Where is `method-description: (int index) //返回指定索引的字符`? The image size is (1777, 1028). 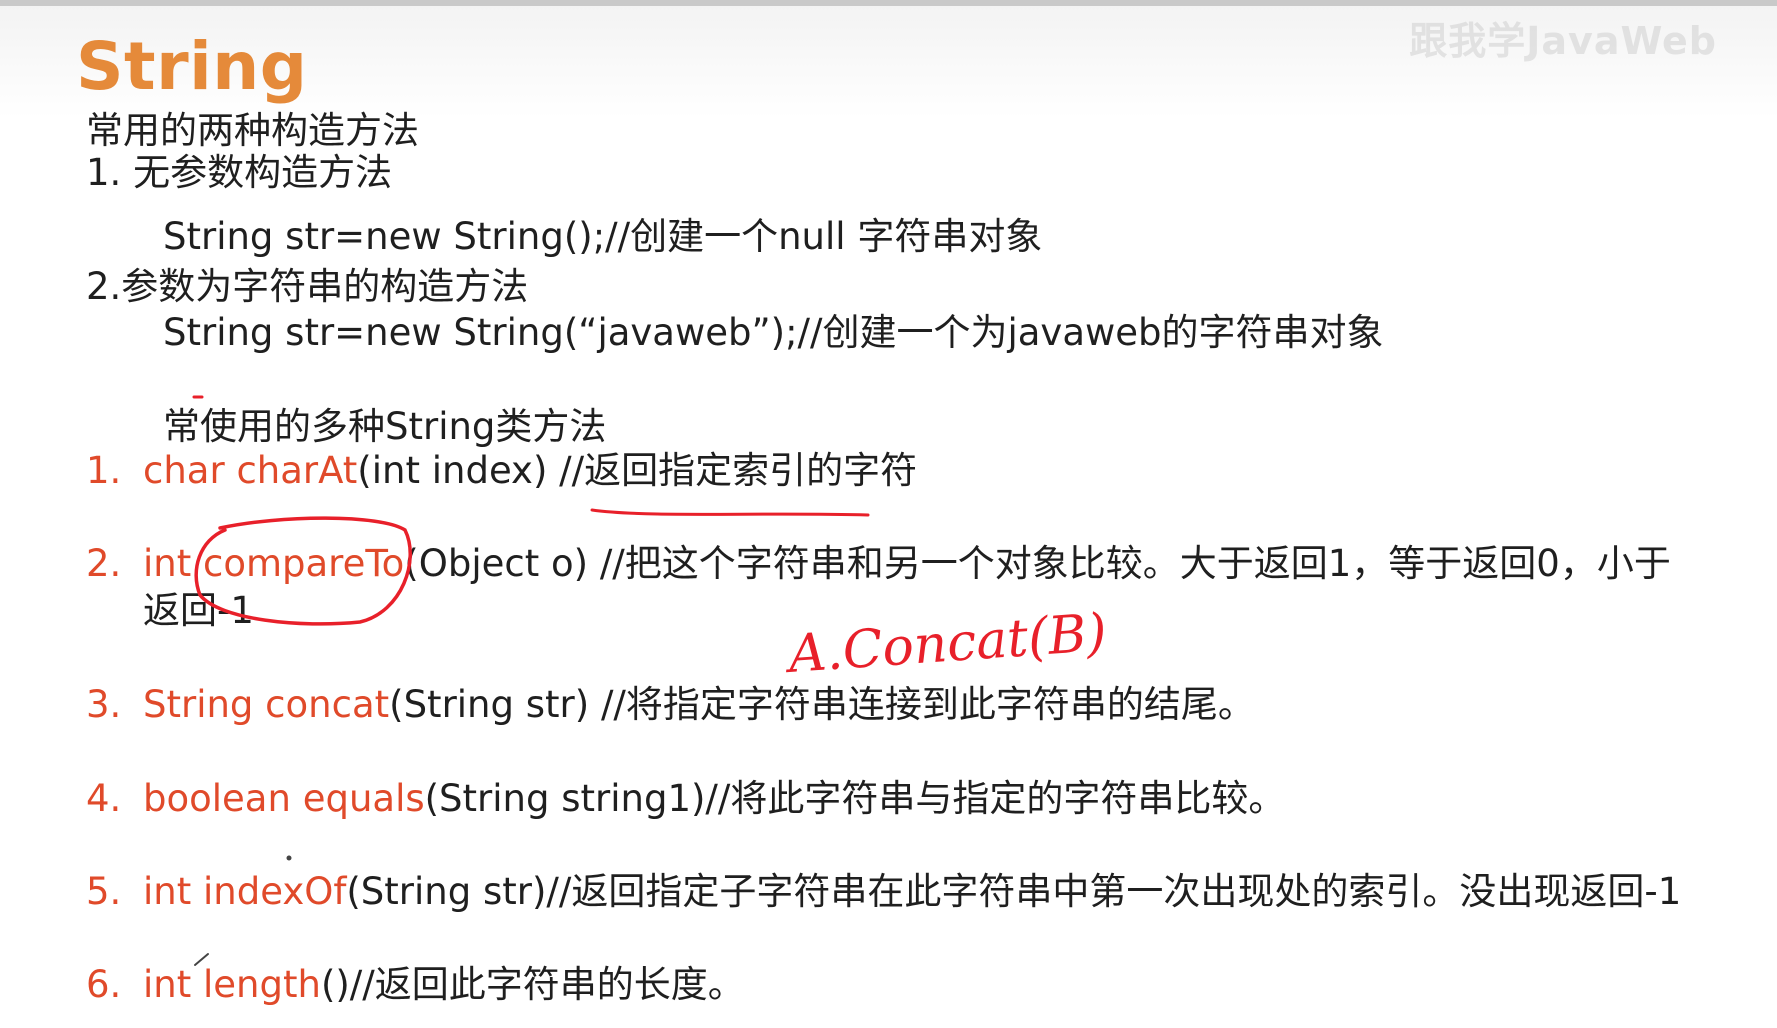 method-description: (int index) //返回指定索引的字符 is located at coordinates (637, 470).